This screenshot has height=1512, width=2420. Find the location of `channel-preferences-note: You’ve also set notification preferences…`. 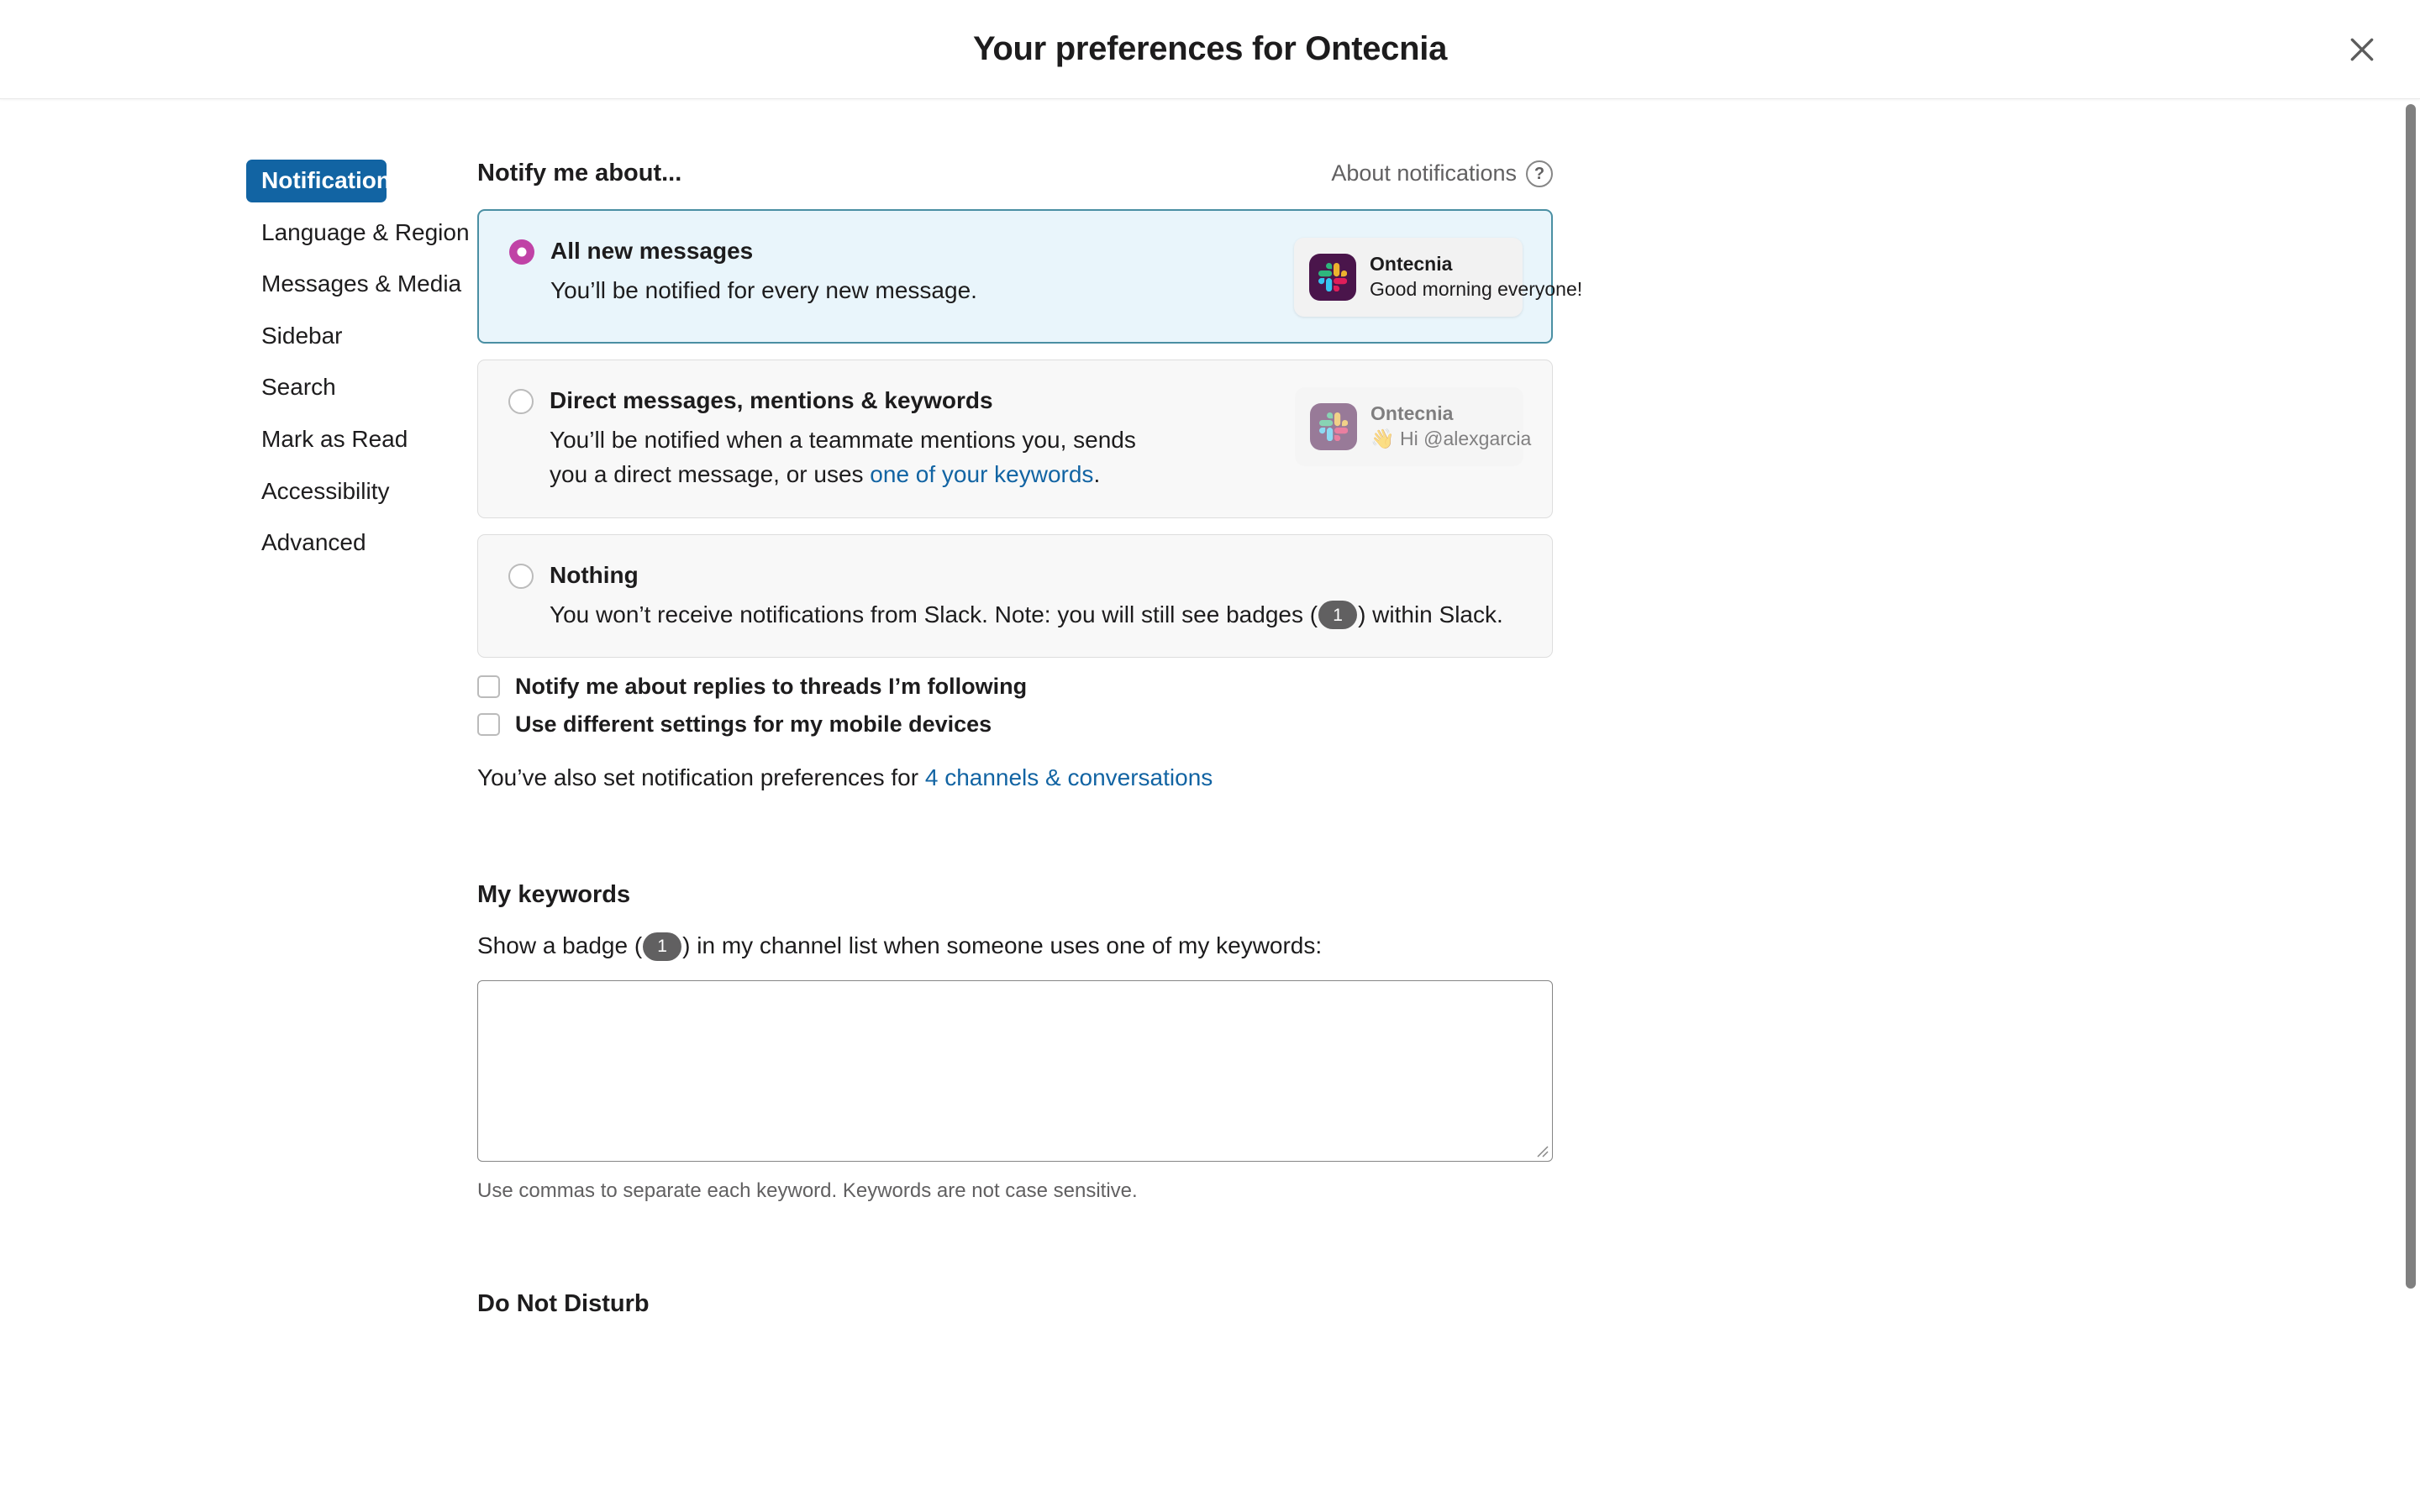

channel-preferences-note: You’ve also set notification preferences… is located at coordinates (1020, 777).